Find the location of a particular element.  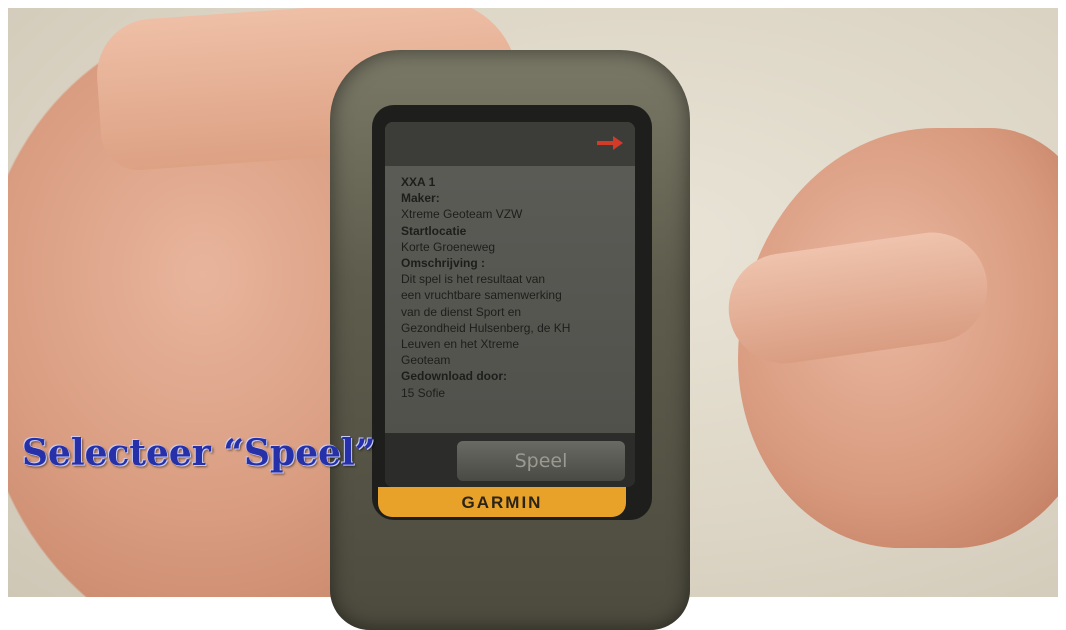

screen-line: Maker: is located at coordinates (420, 198).